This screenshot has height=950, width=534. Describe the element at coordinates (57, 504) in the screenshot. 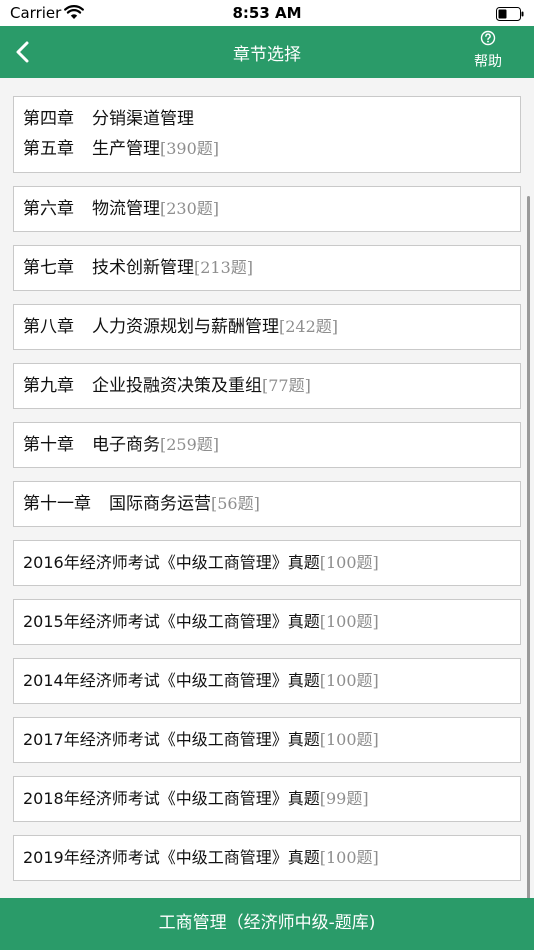

I see `chapter-number: 第十一章` at that location.